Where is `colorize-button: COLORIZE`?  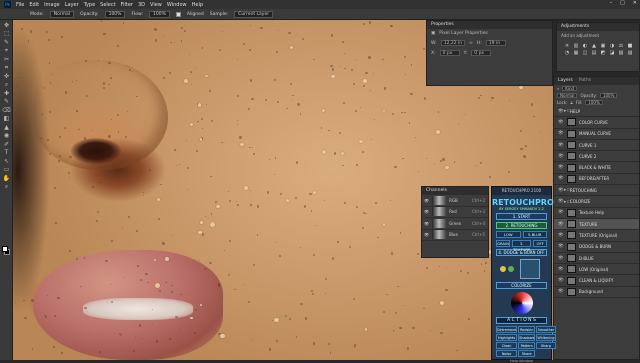 colorize-button: COLORIZE is located at coordinates (521, 285).